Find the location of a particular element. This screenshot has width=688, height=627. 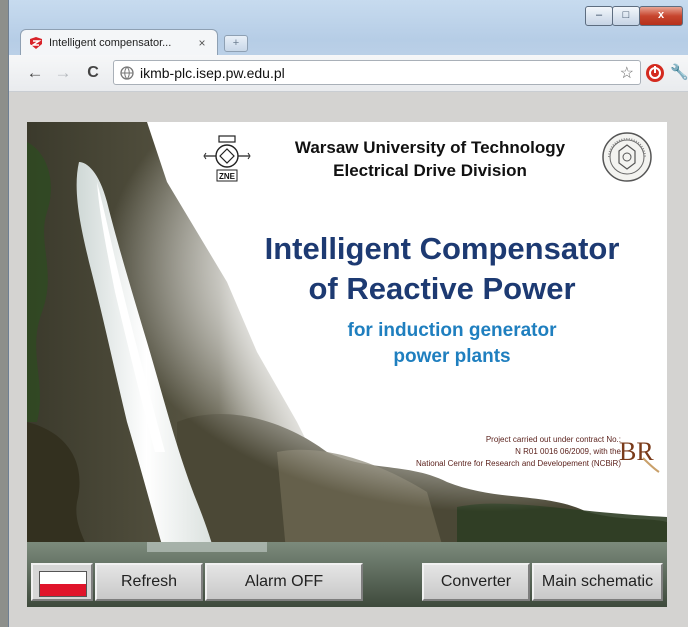

zne-logo: ZNE is located at coordinates (227, 158).